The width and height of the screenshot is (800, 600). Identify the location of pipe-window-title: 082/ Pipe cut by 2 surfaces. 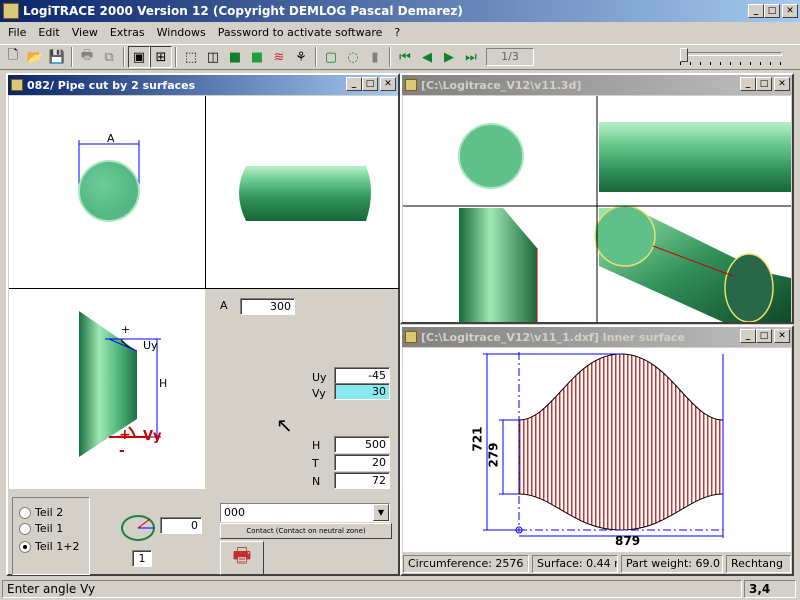
(111, 85).